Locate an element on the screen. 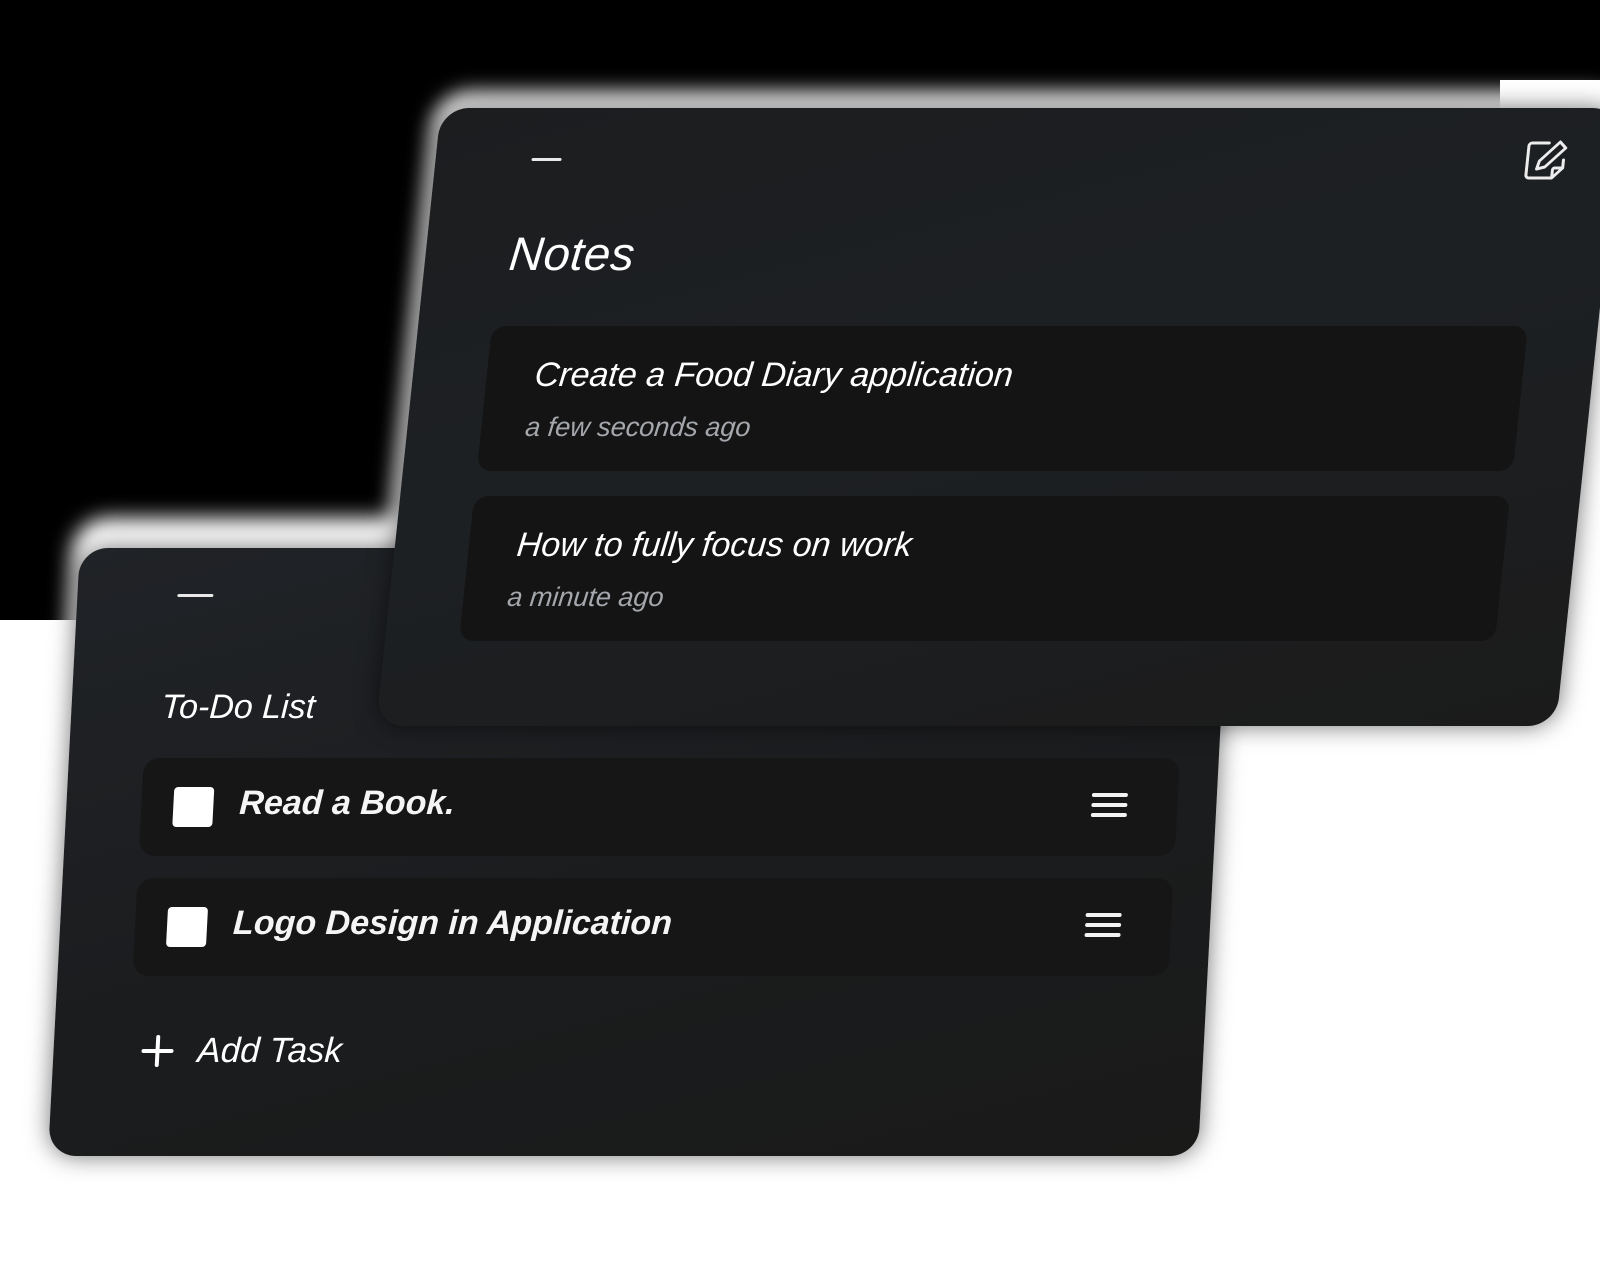 The image size is (1600, 1265). plus-icon is located at coordinates (158, 1051).